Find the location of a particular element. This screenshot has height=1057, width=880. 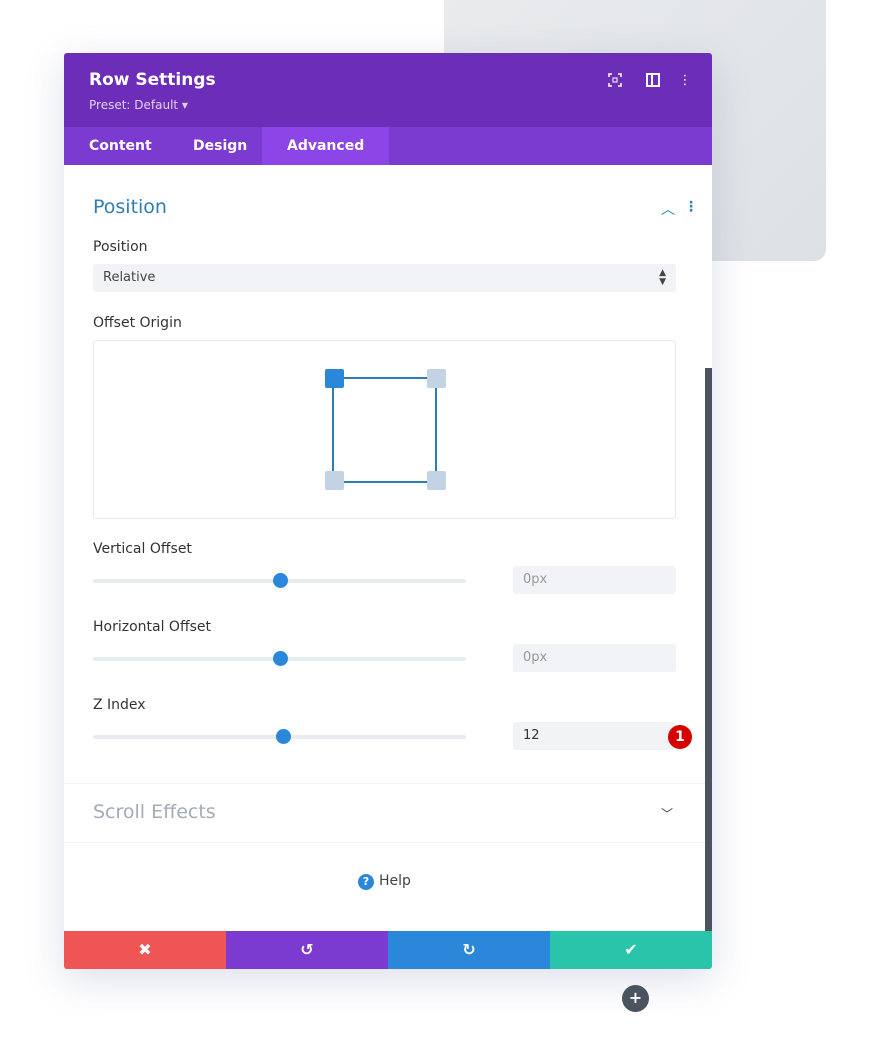

z-index-slider is located at coordinates (279, 736).